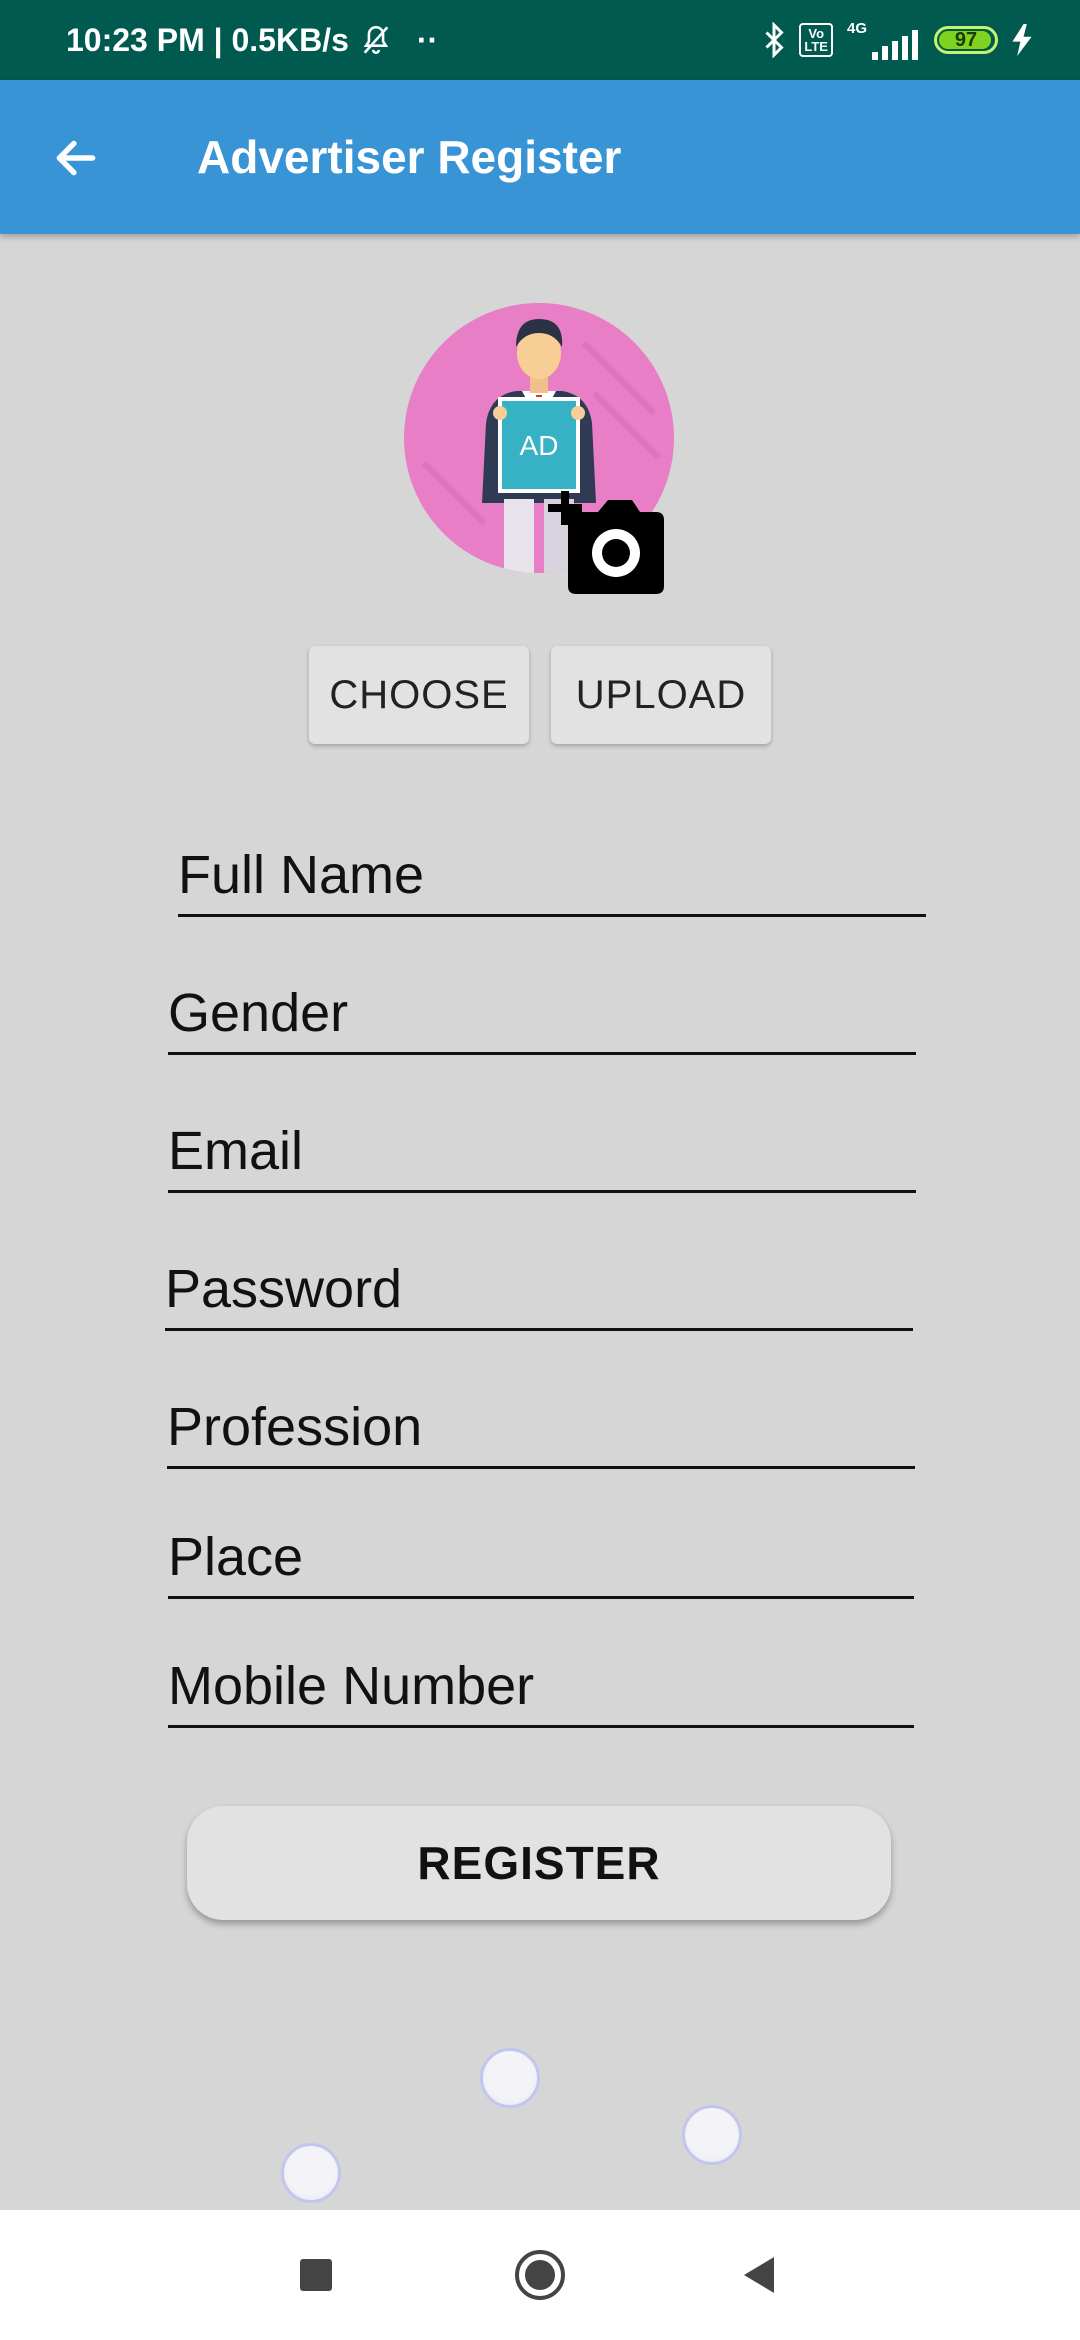 This screenshot has width=1080, height=2340. I want to click on status-time-speed: 10:23 PM | 0.5KB/s, so click(207, 39).